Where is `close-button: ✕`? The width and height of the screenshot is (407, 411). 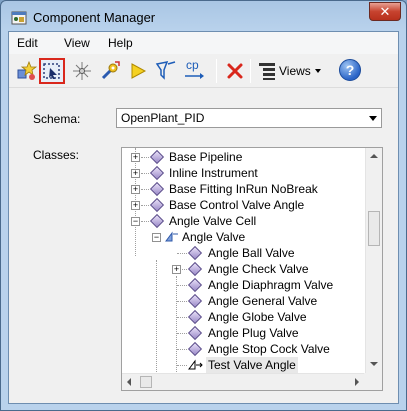 close-button: ✕ is located at coordinates (385, 11).